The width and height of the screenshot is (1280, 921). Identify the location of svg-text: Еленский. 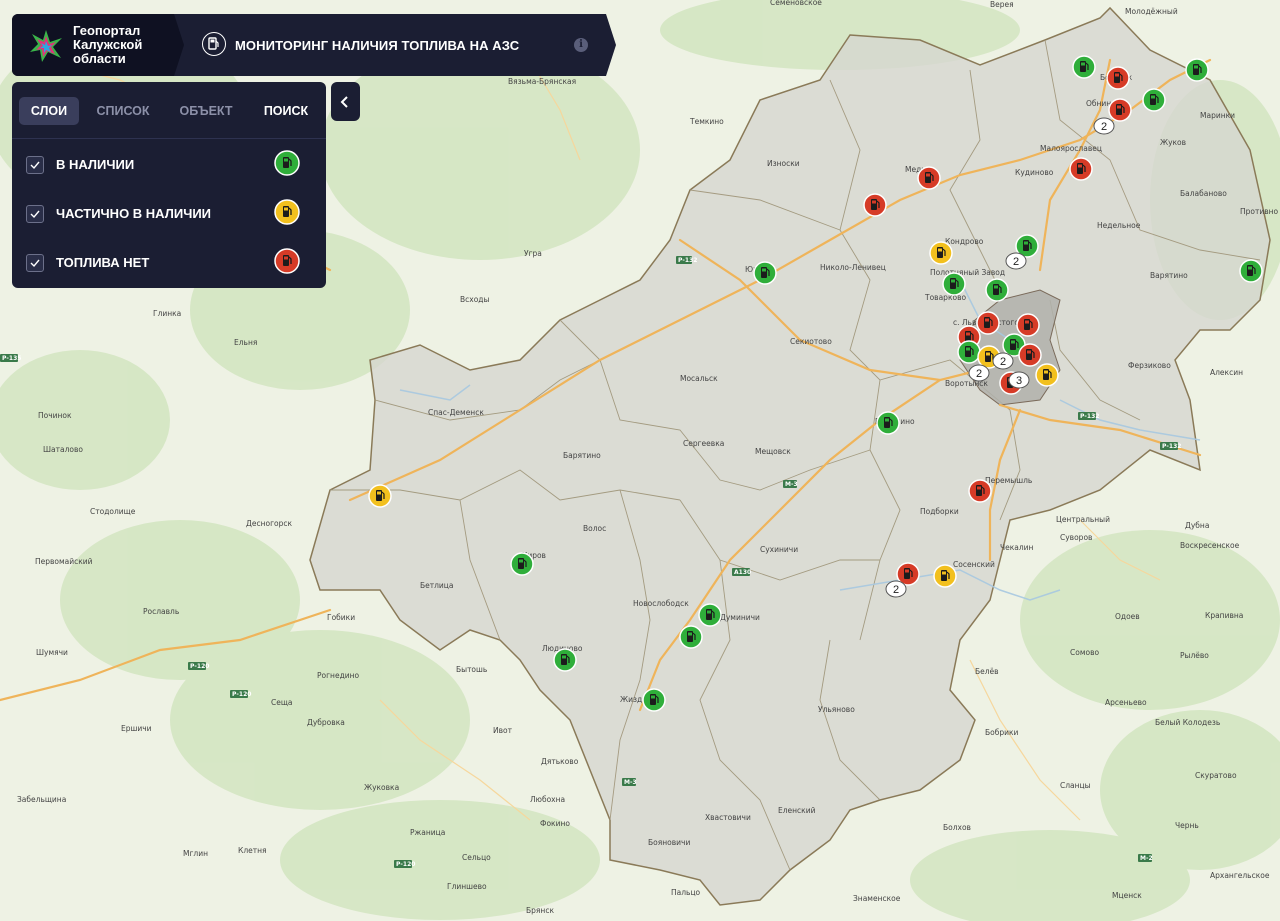
(797, 810).